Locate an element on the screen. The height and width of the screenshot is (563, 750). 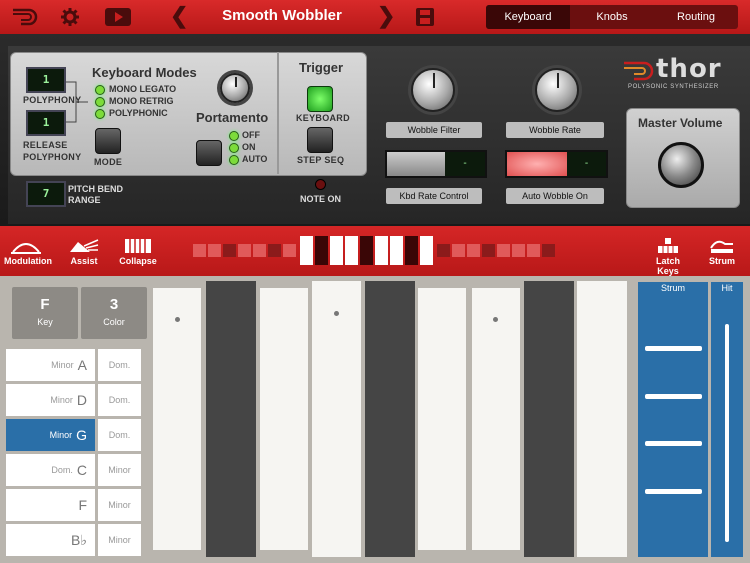
wobble-filter-knob is located at coordinates (433, 90).